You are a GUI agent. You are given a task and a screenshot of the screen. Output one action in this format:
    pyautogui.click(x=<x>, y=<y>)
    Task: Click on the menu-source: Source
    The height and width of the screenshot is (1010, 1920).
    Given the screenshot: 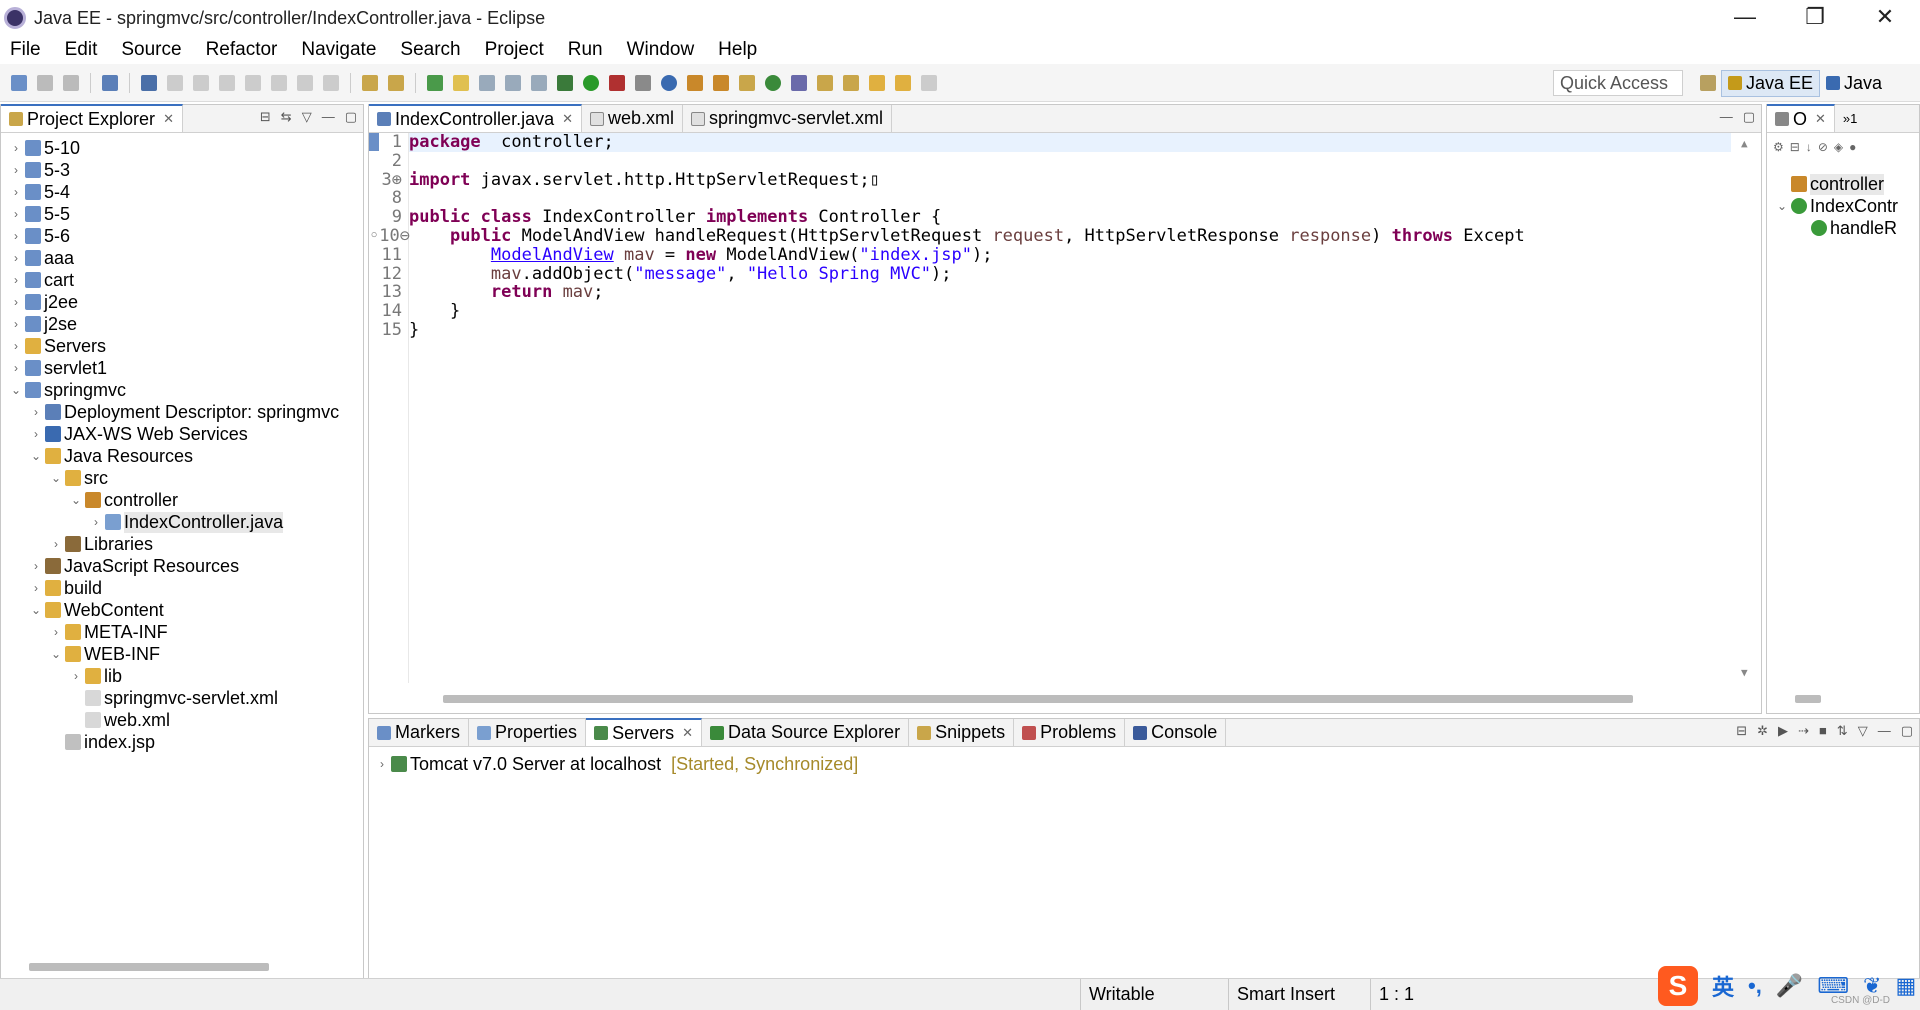 What is the action you would take?
    pyautogui.click(x=151, y=50)
    